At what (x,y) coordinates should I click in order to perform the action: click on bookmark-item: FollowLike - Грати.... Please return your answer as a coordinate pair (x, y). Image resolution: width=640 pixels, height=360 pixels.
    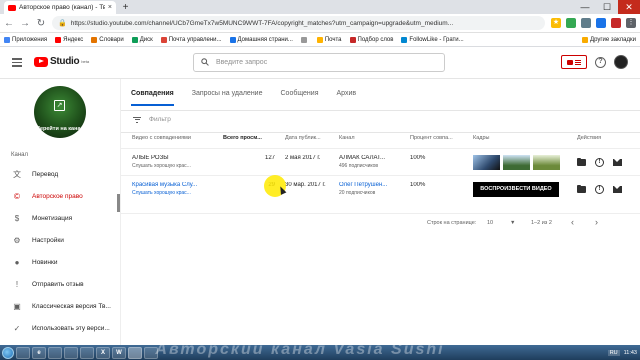
    Looking at the image, I should click on (432, 39).